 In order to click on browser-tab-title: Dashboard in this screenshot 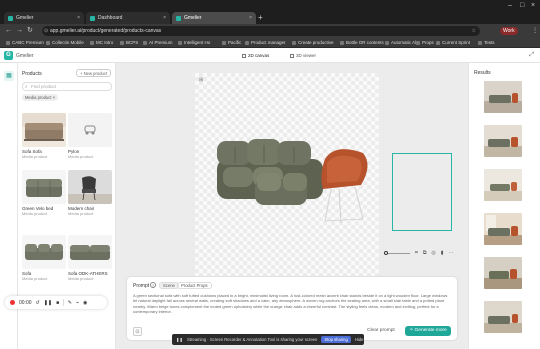, I will do `click(110, 18)`.